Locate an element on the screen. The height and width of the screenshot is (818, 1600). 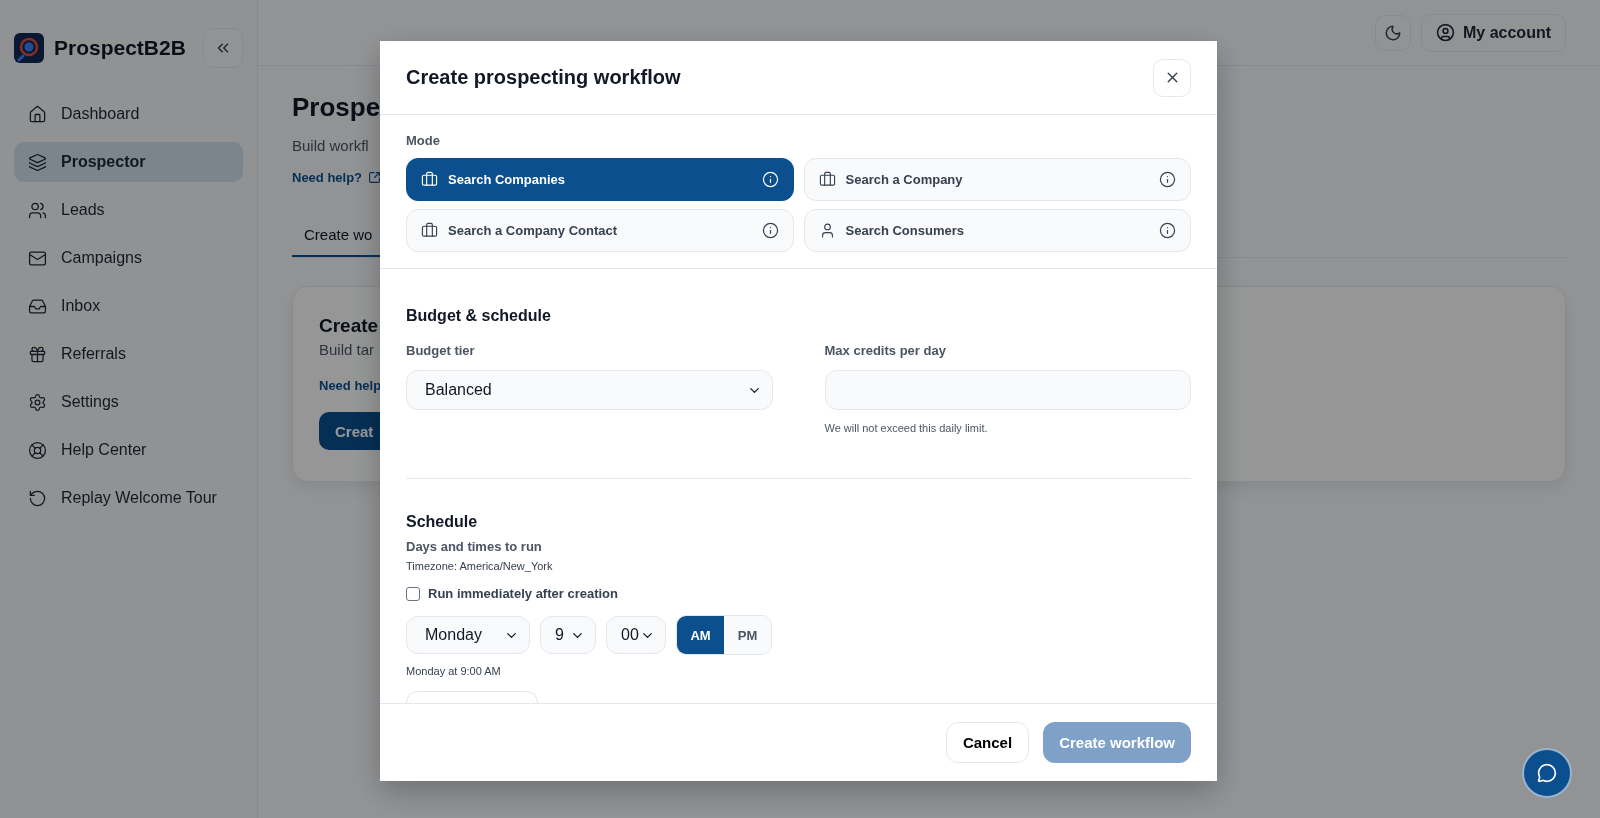
logo-icon is located at coordinates (29, 48).